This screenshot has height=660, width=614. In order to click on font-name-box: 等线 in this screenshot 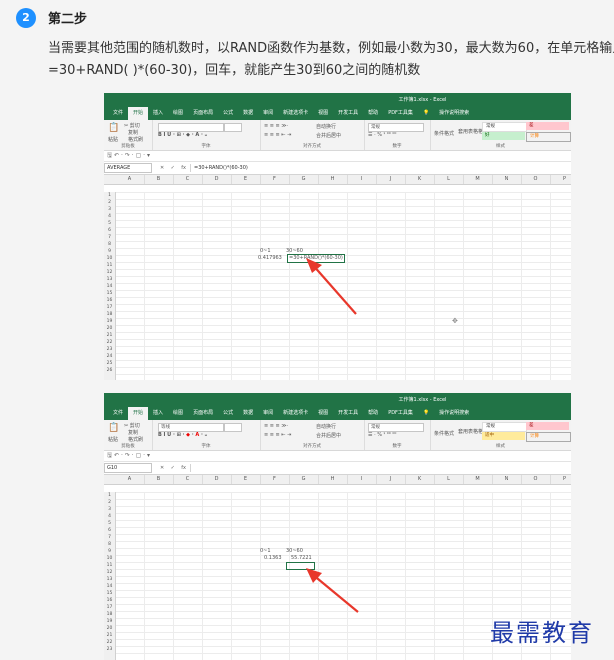, I will do `click(191, 427)`.